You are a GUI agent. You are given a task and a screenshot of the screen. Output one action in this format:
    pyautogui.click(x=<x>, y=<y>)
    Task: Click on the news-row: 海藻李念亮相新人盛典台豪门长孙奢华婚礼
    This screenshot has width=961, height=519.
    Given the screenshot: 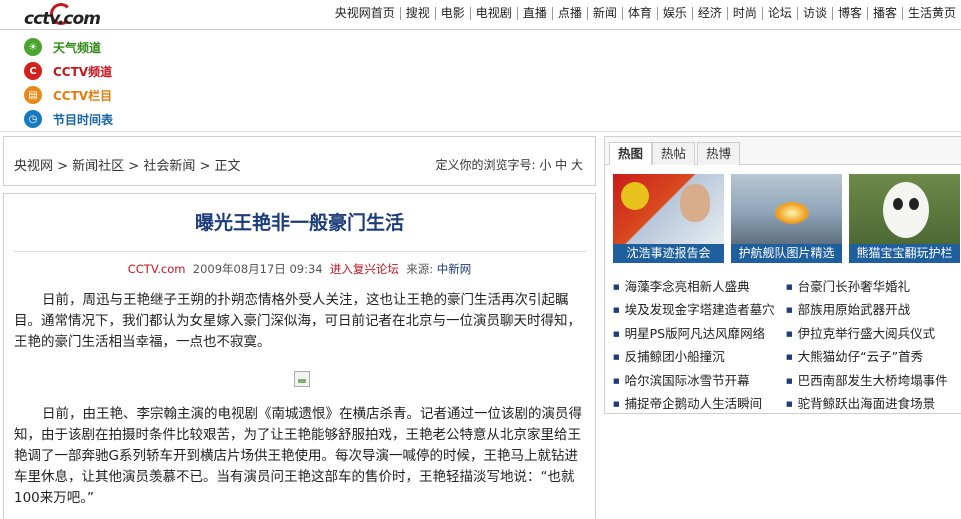 What is the action you would take?
    pyautogui.click(x=786, y=286)
    